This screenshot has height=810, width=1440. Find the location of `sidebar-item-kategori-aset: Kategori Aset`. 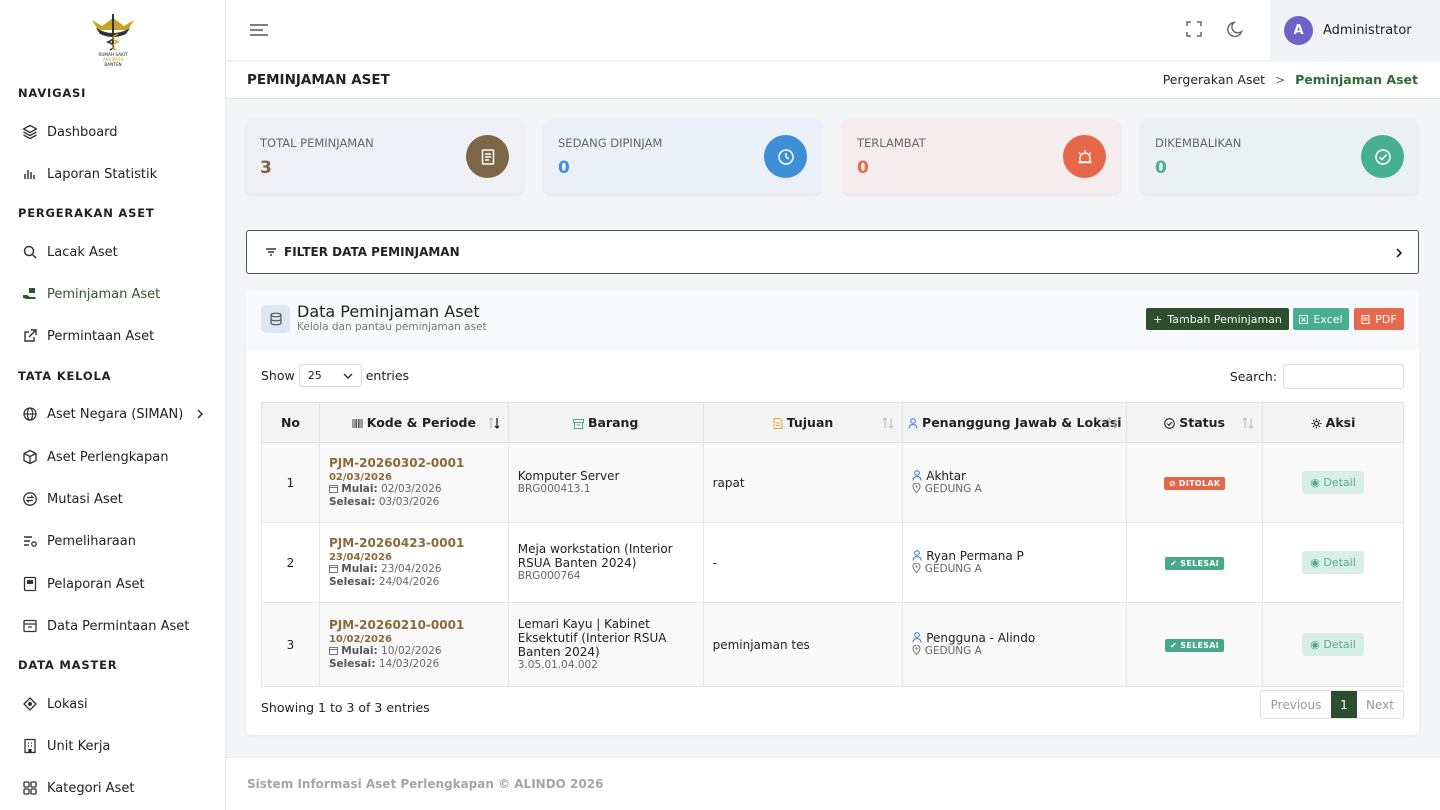

sidebar-item-kategori-aset: Kategori Aset is located at coordinates (112, 788).